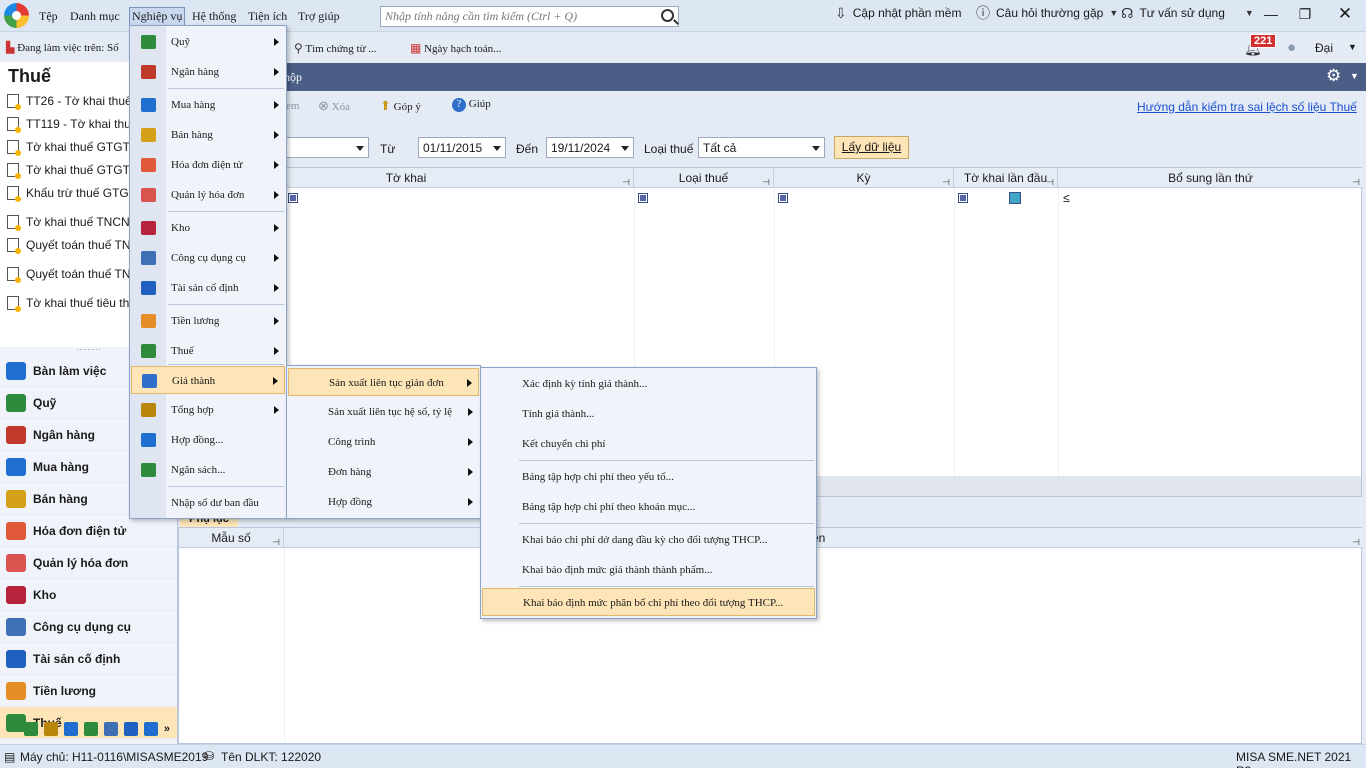  Describe the element at coordinates (704, 178) in the screenshot. I see `col-loai-thue: Loại thuế ⊣` at that location.